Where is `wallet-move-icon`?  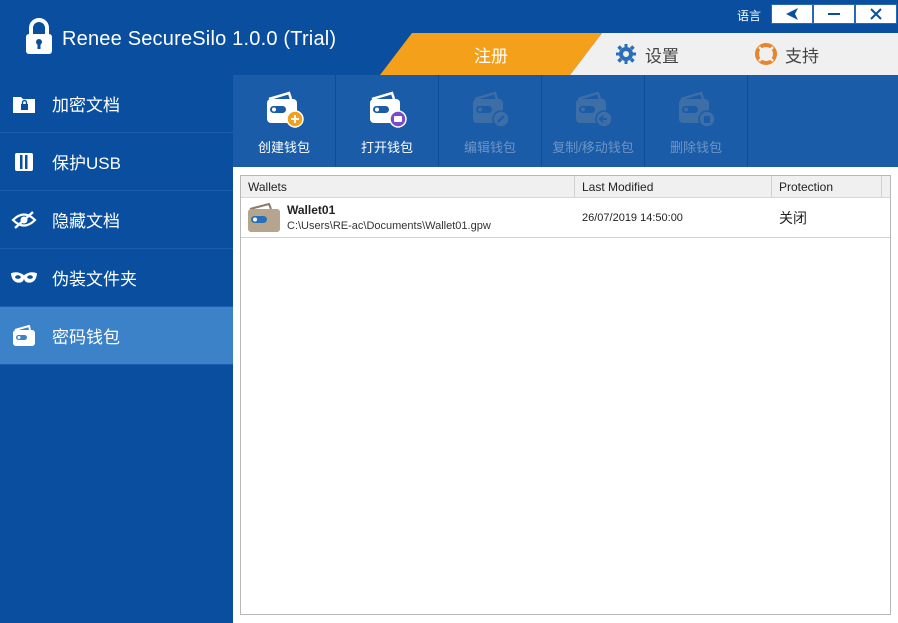
wallet-move-icon is located at coordinates (594, 109).